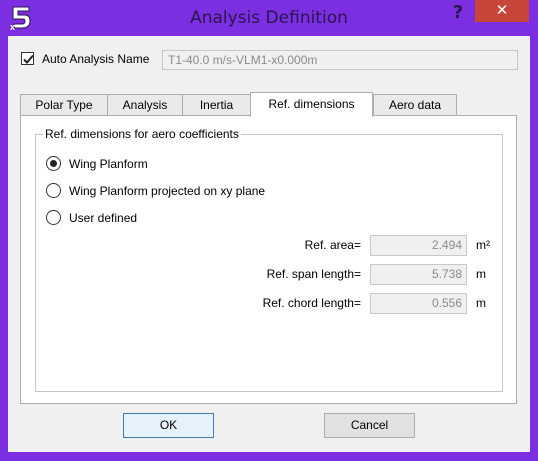 The image size is (538, 461). What do you see at coordinates (216, 105) in the screenshot?
I see `tab-inertia: Inertia` at bounding box center [216, 105].